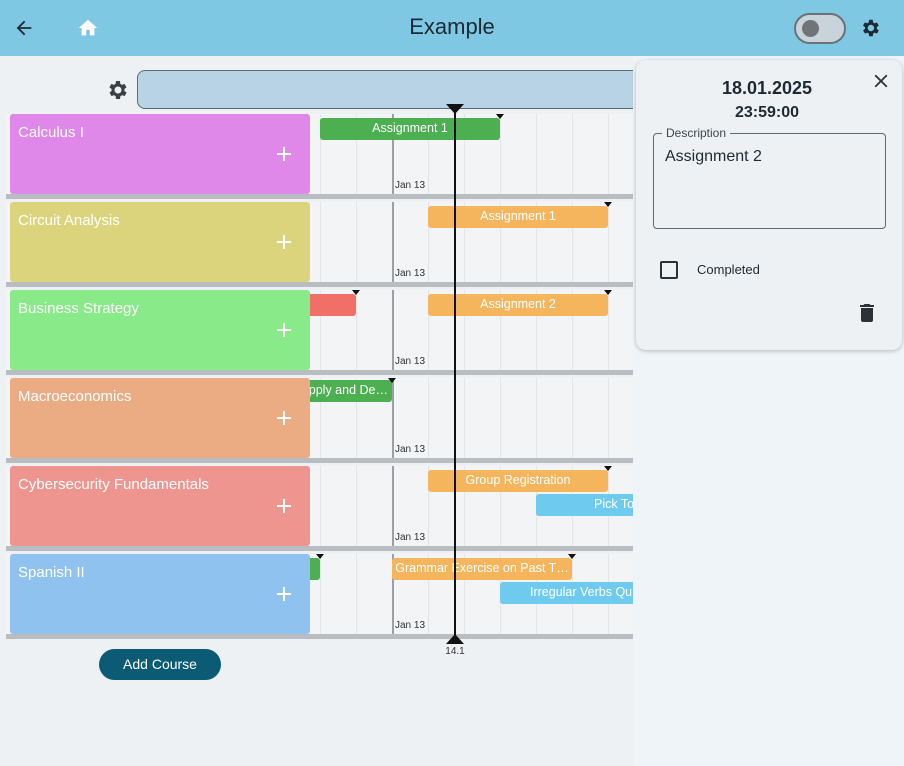 Image resolution: width=904 pixels, height=766 pixels. I want to click on course-row: Jan 13 Business Strategy Assignment 2, so click(319, 330).